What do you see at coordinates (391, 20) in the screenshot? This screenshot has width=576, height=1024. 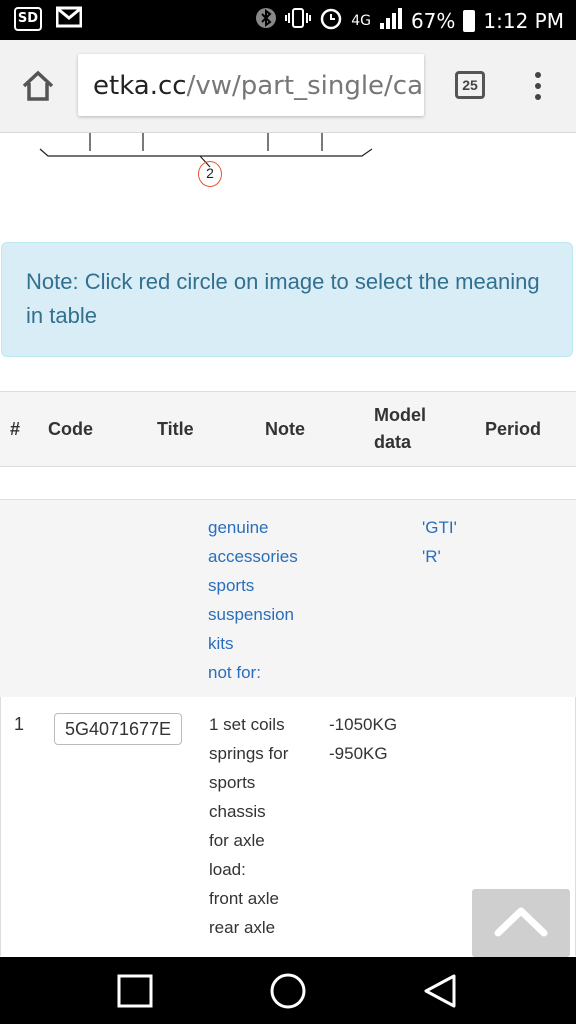 I see `signal-icon` at bounding box center [391, 20].